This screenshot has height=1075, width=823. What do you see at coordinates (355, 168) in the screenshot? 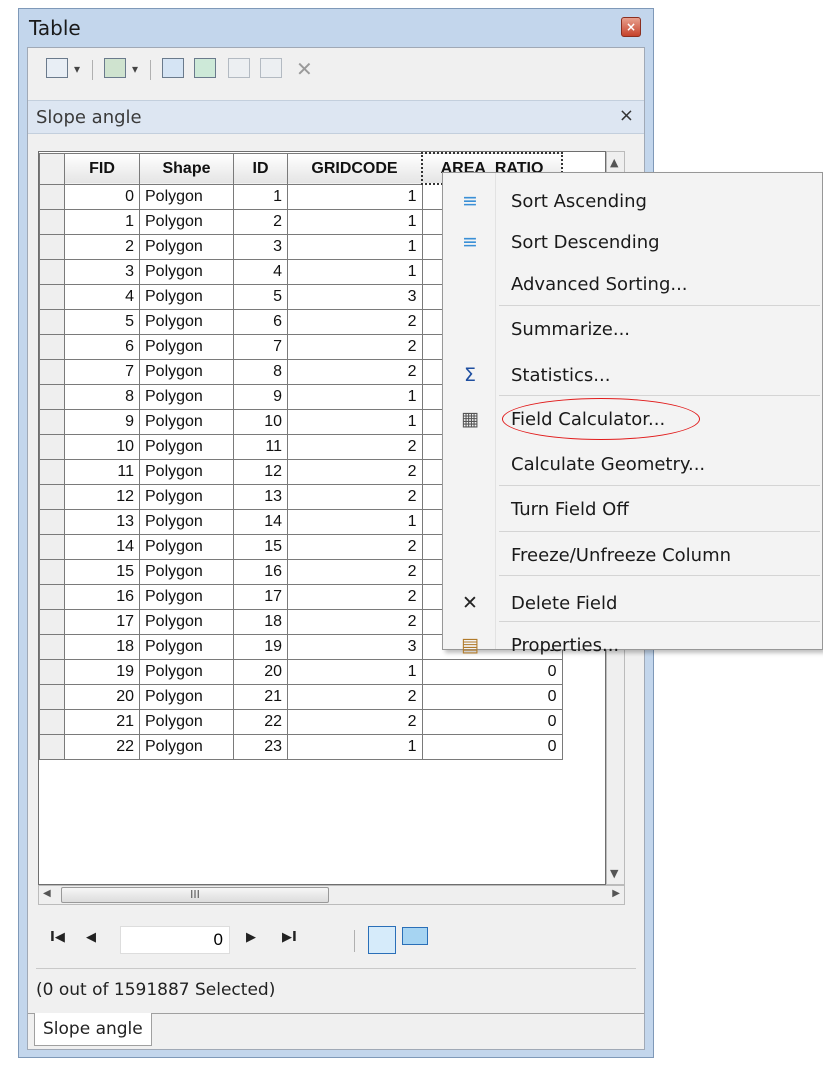
I see `column-header-gridcode: GRIDCODE` at bounding box center [355, 168].